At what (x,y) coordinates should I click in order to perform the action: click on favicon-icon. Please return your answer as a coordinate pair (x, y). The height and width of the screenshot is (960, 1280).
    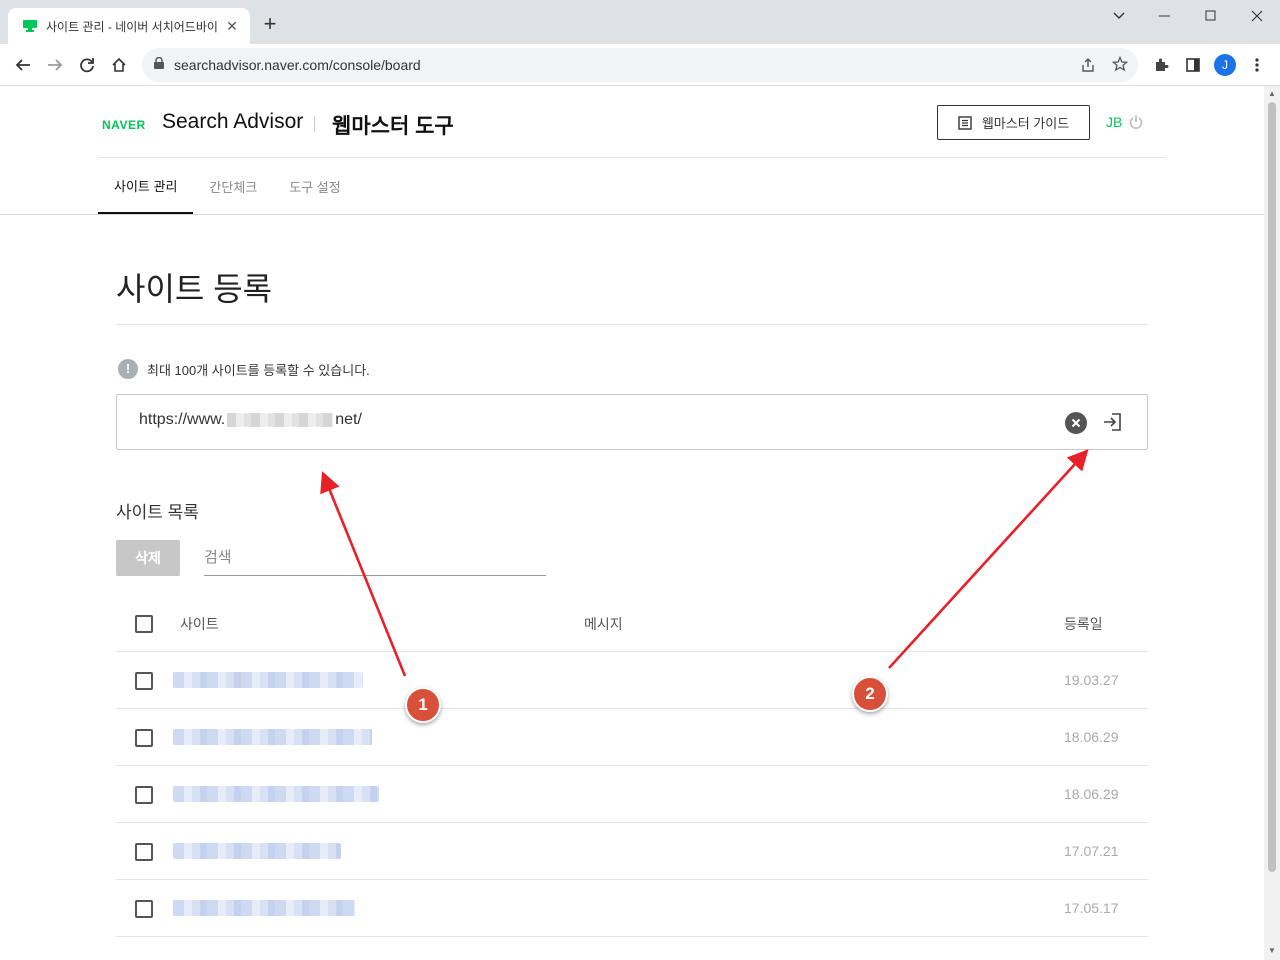
    Looking at the image, I should click on (30, 26).